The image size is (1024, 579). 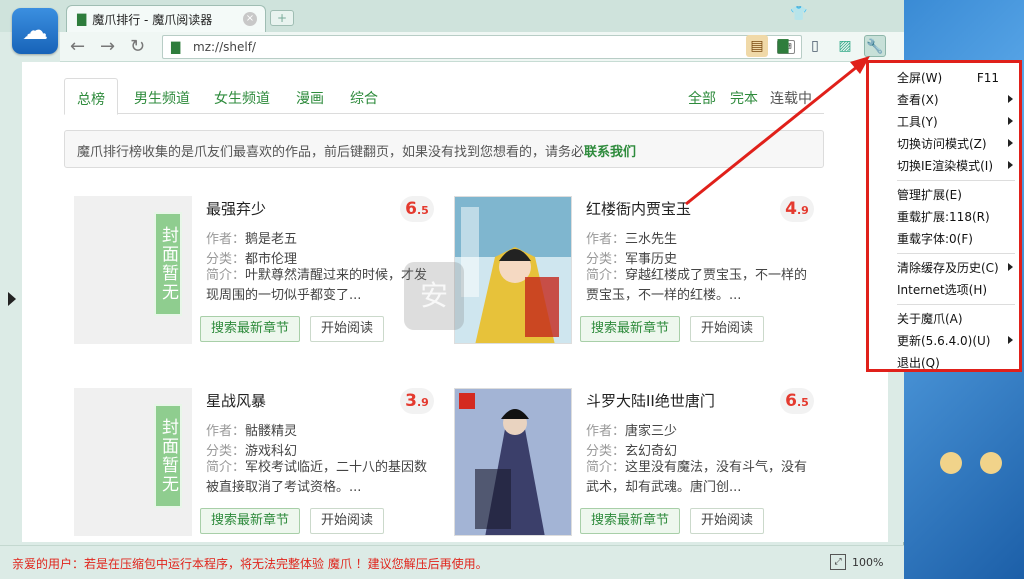 I want to click on book-category: 分类：都市伦理, so click(x=252, y=259).